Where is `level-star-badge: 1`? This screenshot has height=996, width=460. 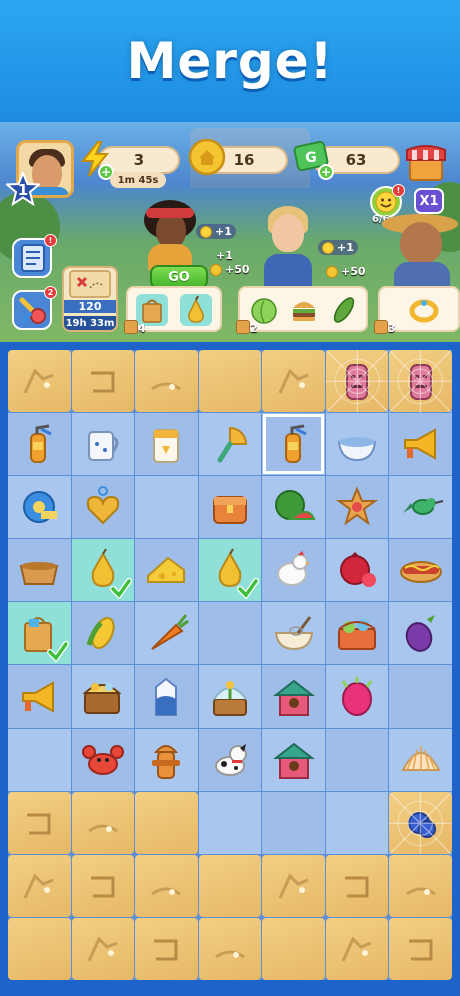 level-star-badge: 1 is located at coordinates (23, 189).